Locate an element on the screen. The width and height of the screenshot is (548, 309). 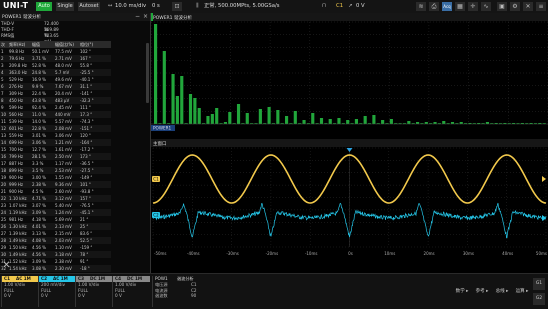
power-analysis-box: POW1 谐波分析 电压源 C1 电流源 C2 谐波数 90 is located at coordinates (176, 291).